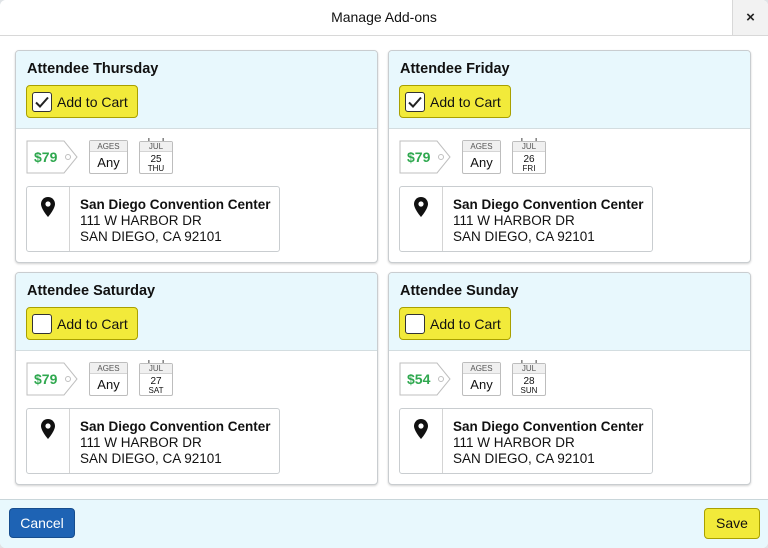 The height and width of the screenshot is (548, 768). I want to click on card-header: Attendee Thursday Add to Cart, so click(196, 90).